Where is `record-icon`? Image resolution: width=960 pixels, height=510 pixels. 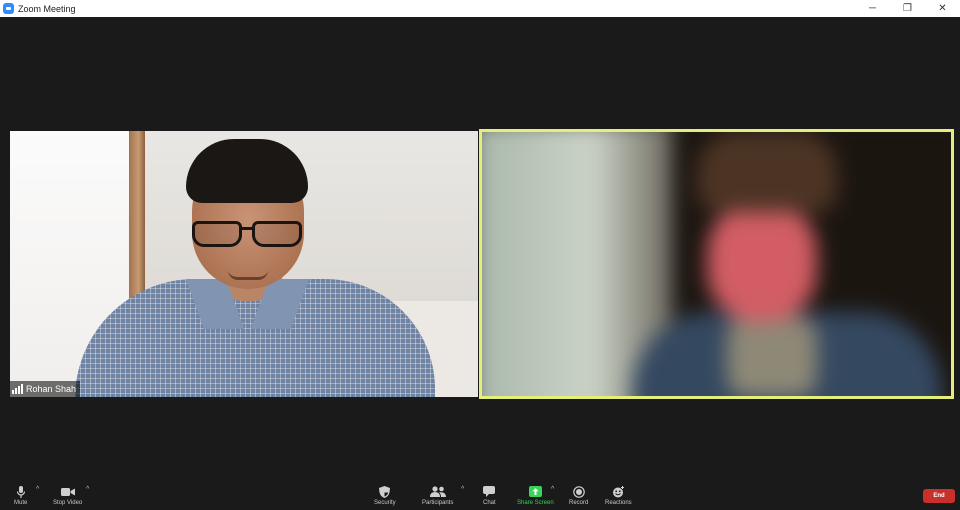
record-icon is located at coordinates (578, 491).